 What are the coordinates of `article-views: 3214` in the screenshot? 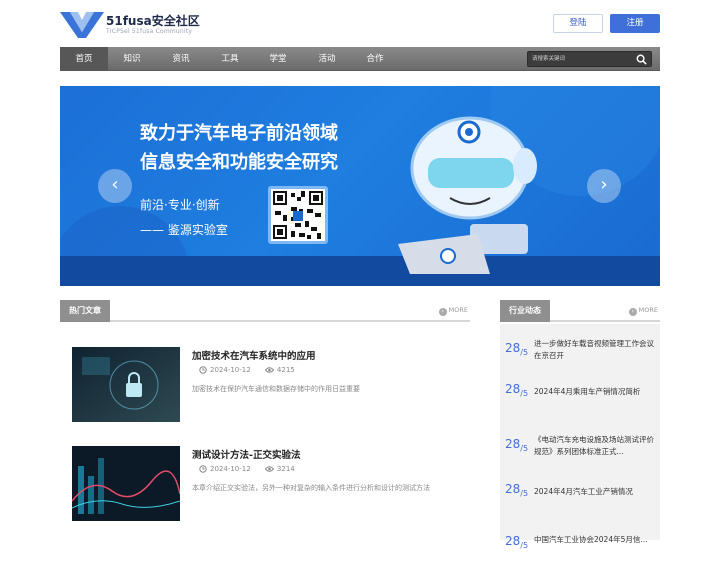 It's located at (285, 469).